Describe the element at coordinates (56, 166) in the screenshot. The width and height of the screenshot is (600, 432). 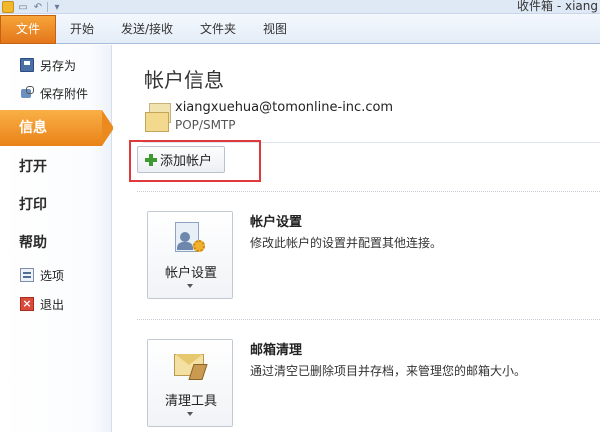
I see `nav-open: 打开` at that location.